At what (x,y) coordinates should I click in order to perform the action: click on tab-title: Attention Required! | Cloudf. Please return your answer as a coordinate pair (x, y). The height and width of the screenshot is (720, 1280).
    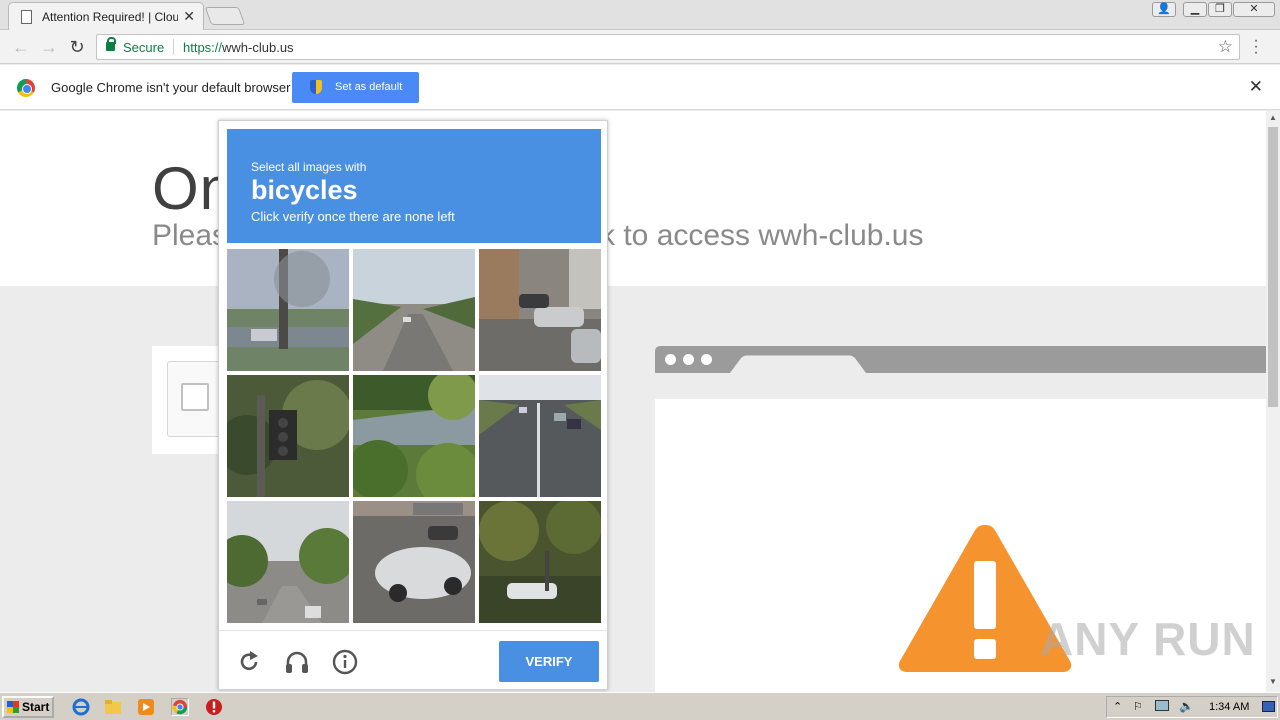
    Looking at the image, I should click on (110, 17).